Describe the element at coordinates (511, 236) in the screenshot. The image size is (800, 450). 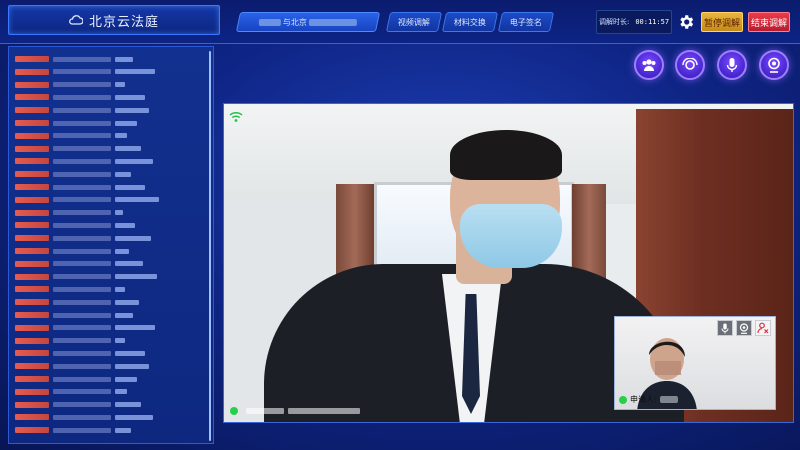
I see `speaker-figure` at that location.